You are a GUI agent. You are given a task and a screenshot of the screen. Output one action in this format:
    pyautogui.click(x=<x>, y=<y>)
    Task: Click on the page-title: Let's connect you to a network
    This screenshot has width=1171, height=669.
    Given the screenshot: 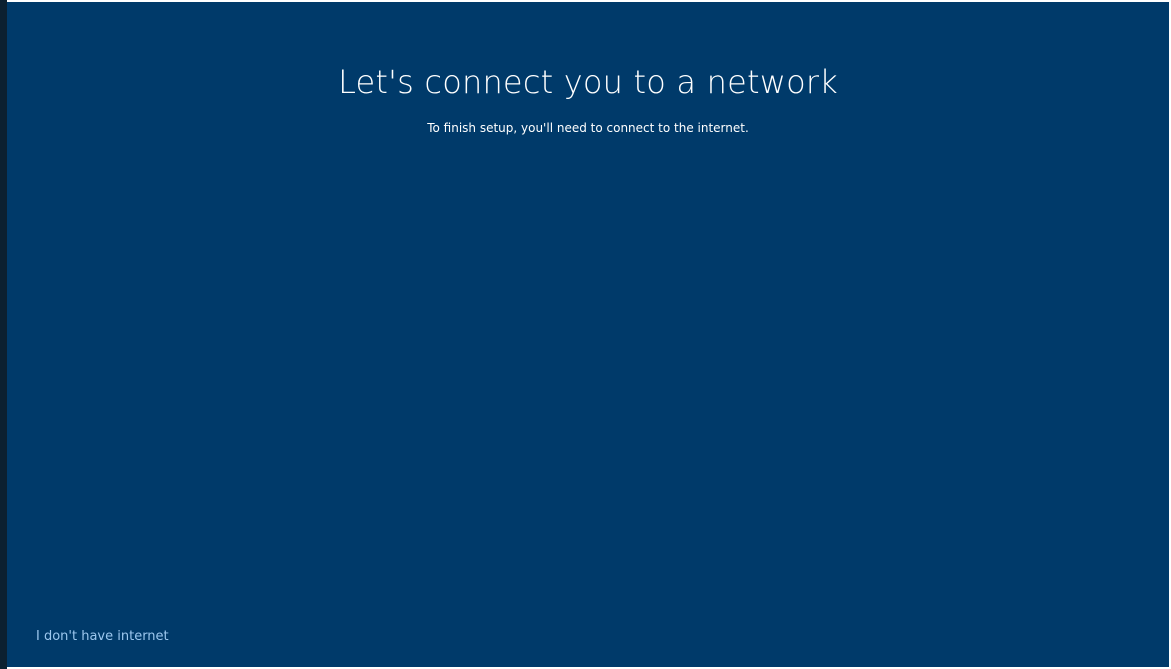 What is the action you would take?
    pyautogui.click(x=588, y=82)
    